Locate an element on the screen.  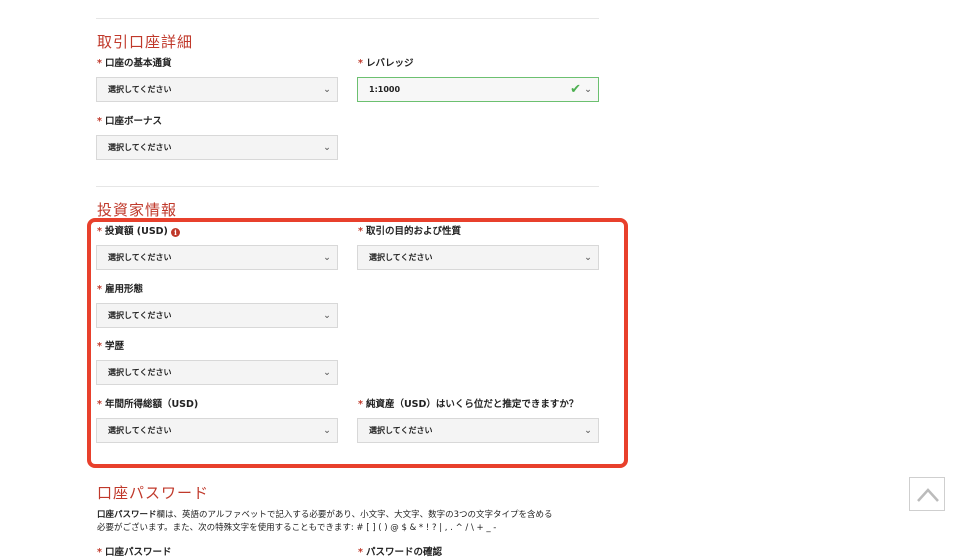
confirm-password-label: * パスワードの確認 is located at coordinates (400, 551).